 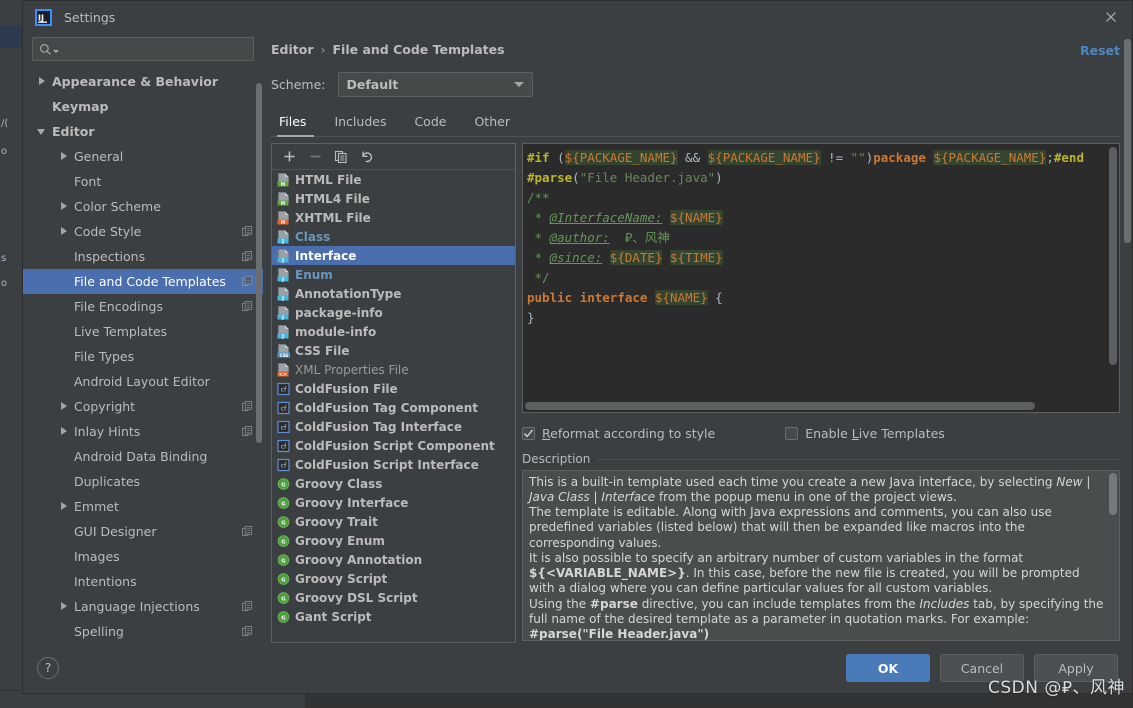 What do you see at coordinates (393, 179) in the screenshot?
I see `template-list-item: H HTML File` at bounding box center [393, 179].